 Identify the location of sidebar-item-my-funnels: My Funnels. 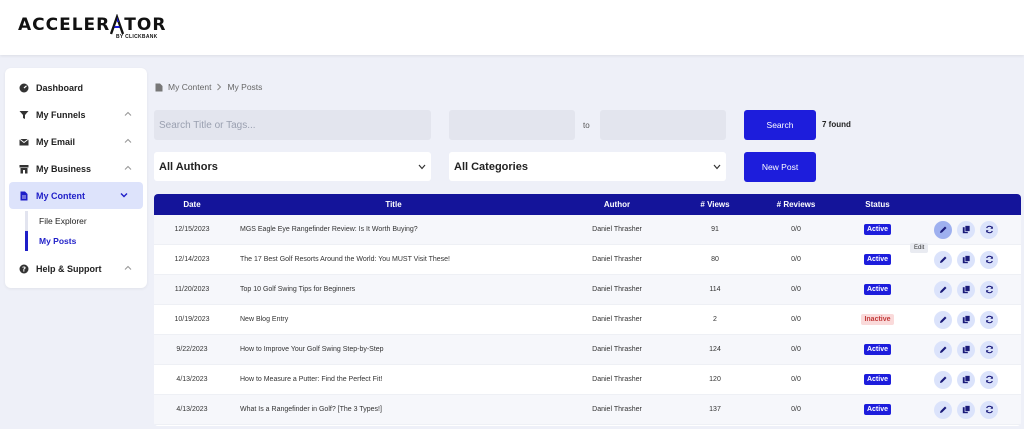
(76, 114).